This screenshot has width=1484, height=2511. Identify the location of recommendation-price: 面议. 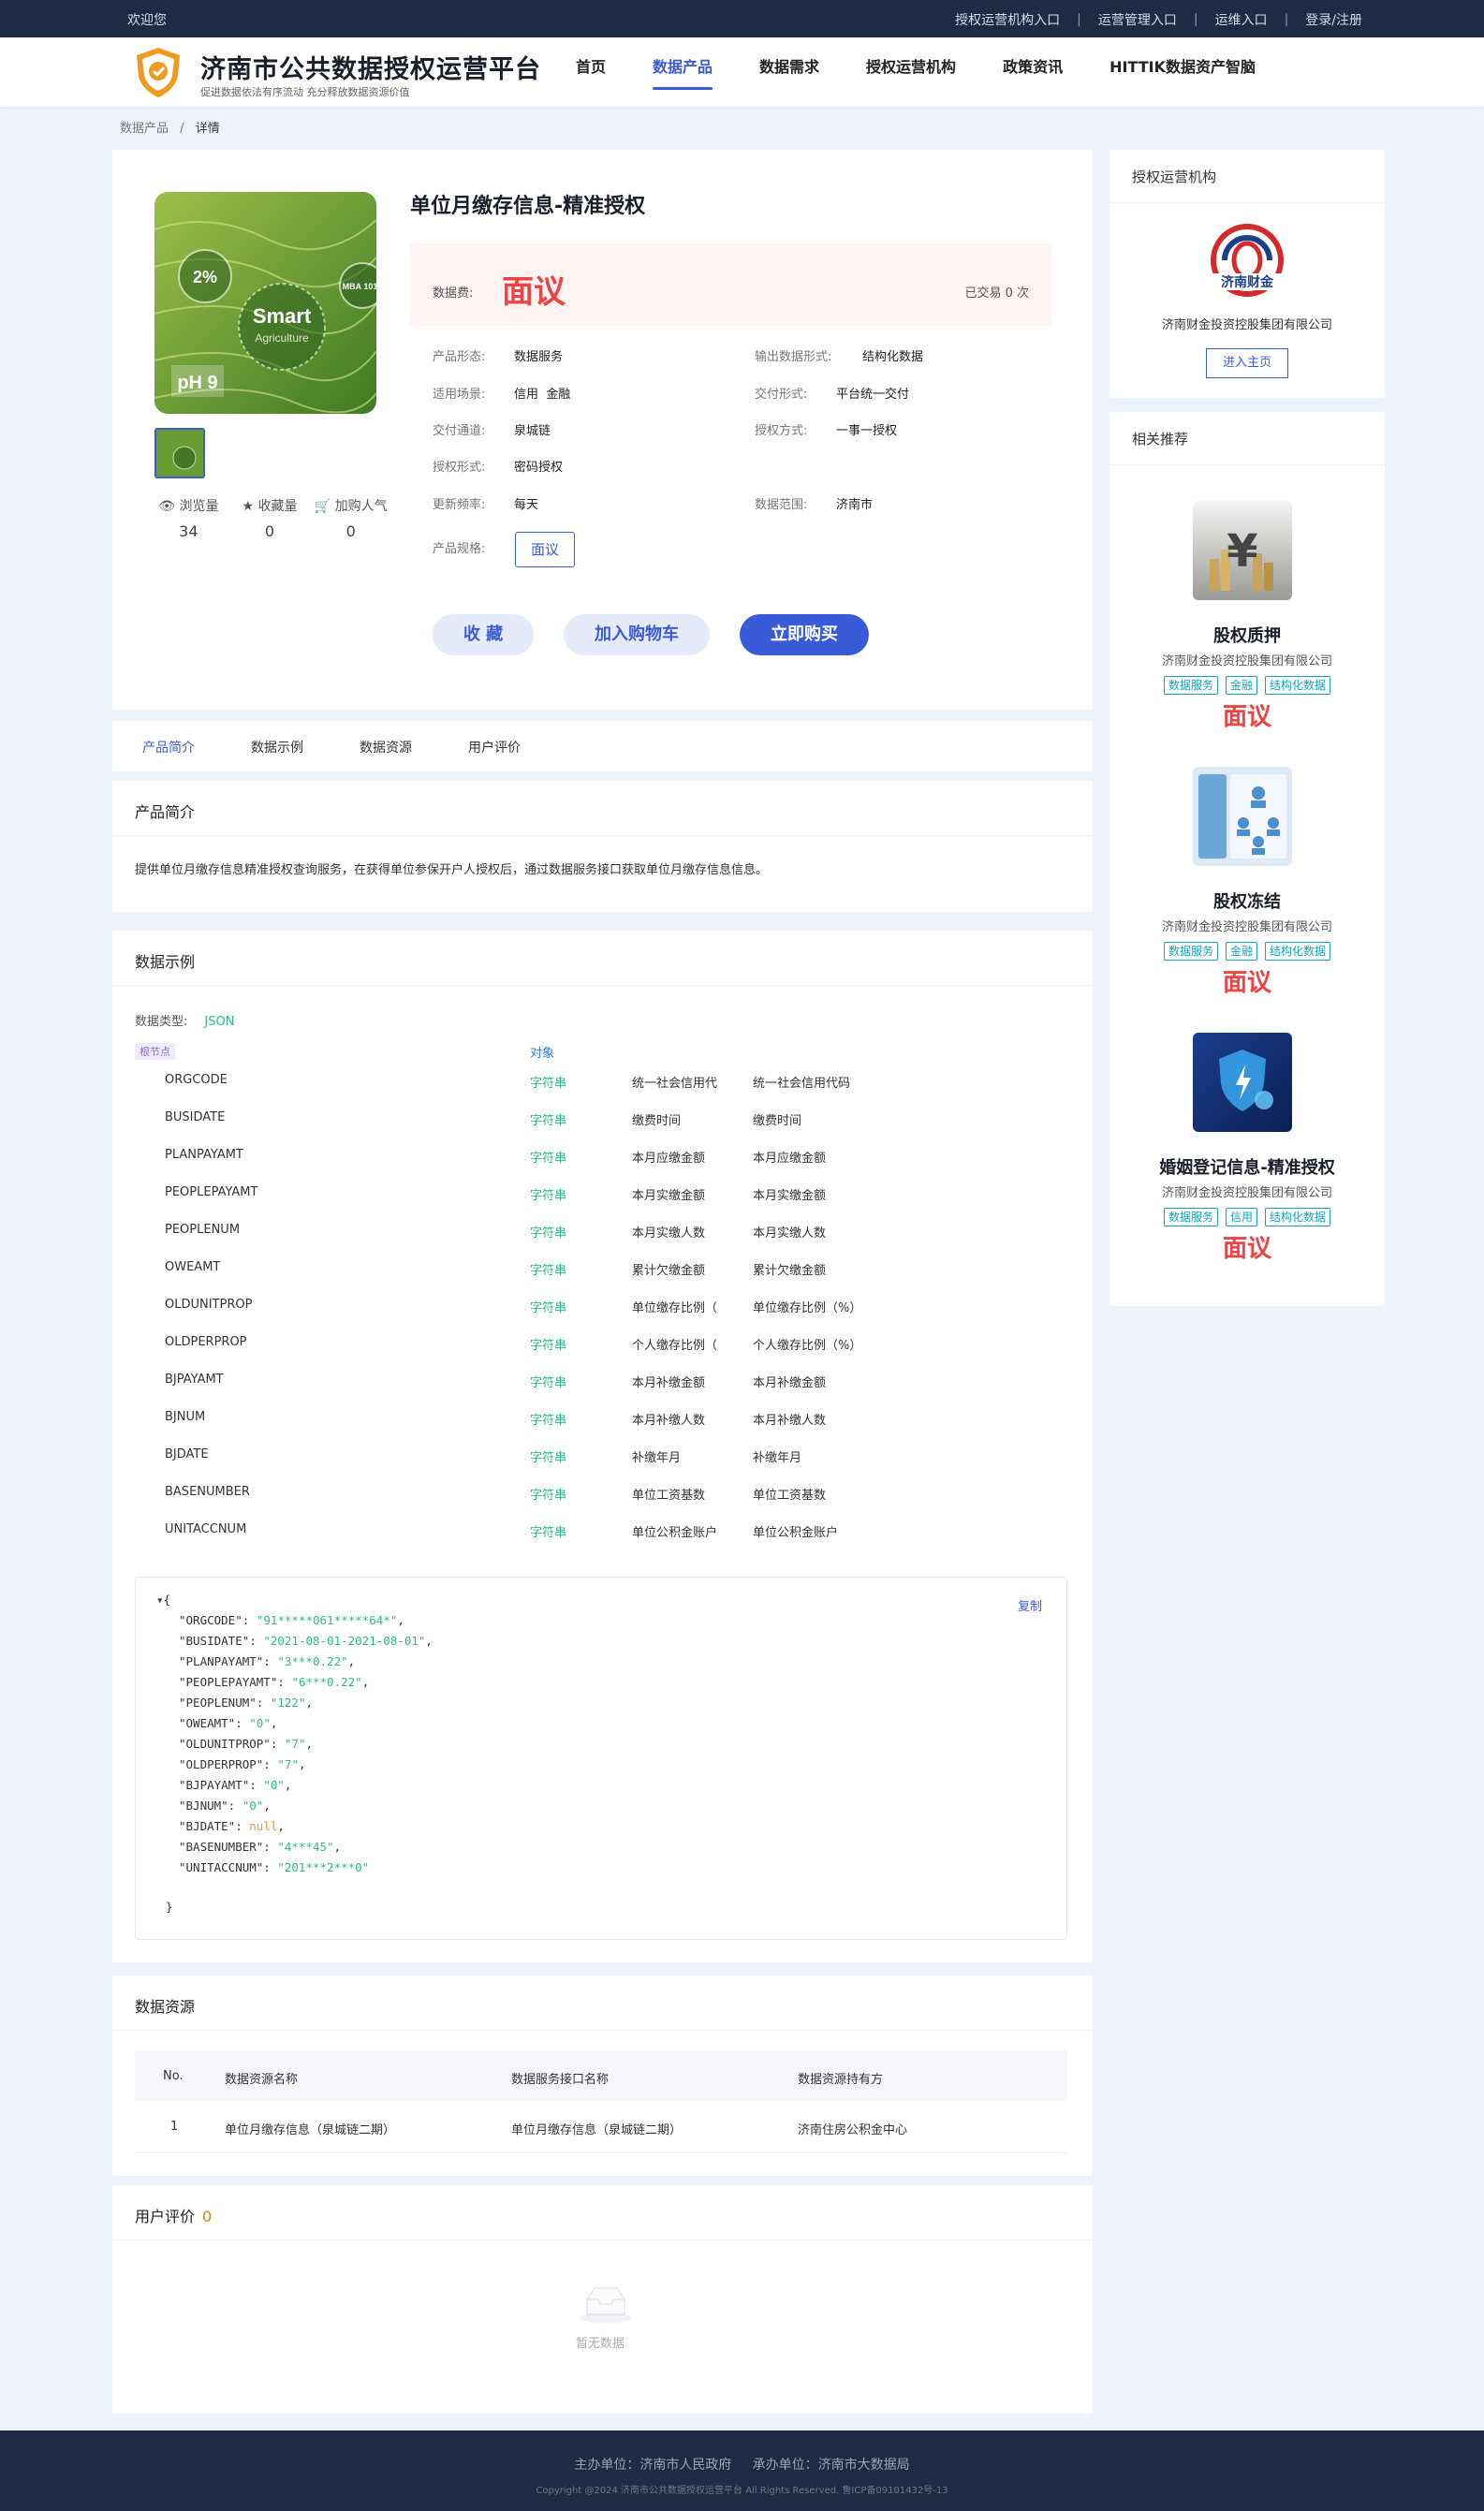
(1246, 983).